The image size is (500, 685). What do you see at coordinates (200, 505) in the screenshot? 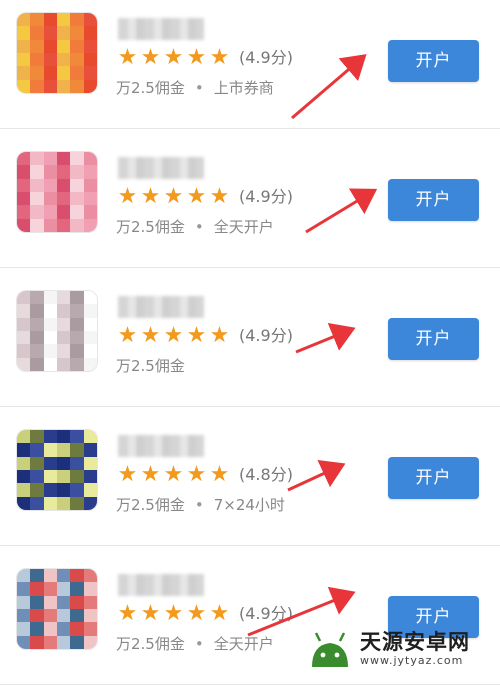
I see `broker-meta: 万2.5佣金 • 7×24小时` at bounding box center [200, 505].